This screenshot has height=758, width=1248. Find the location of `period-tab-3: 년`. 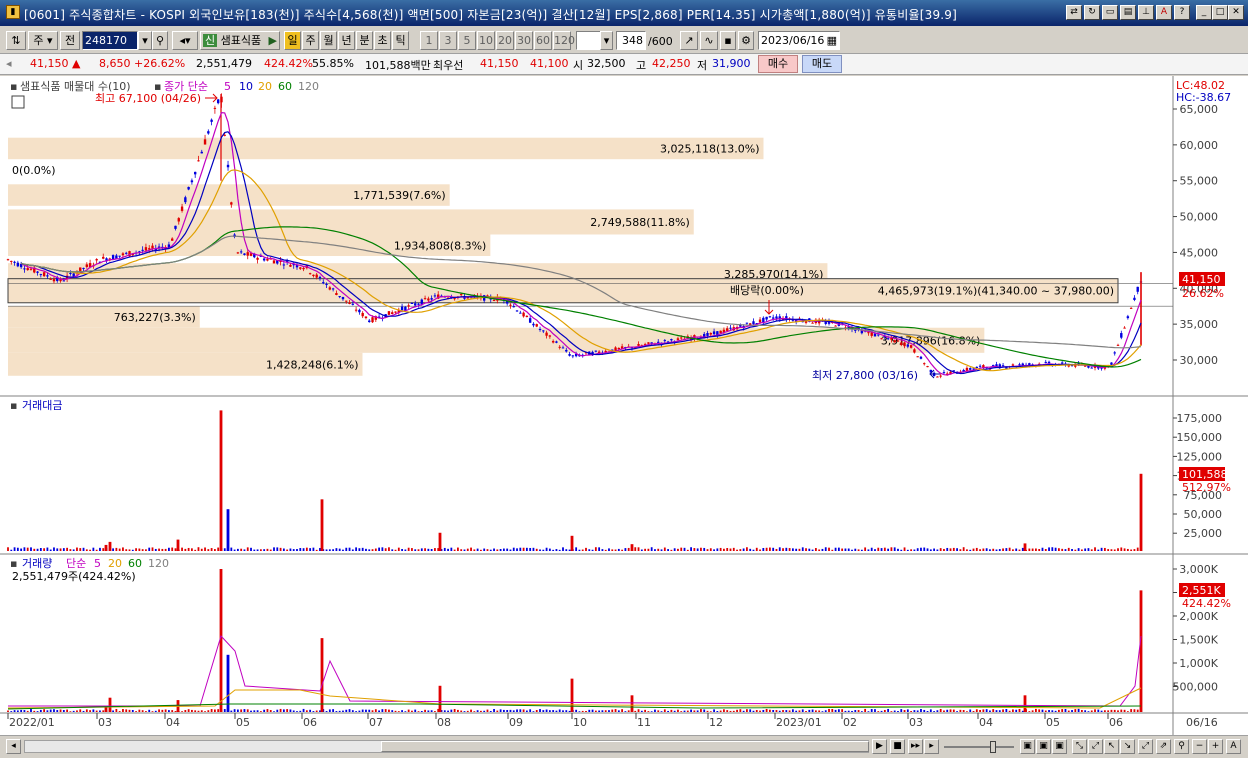

period-tab-3: 년 is located at coordinates (346, 40).